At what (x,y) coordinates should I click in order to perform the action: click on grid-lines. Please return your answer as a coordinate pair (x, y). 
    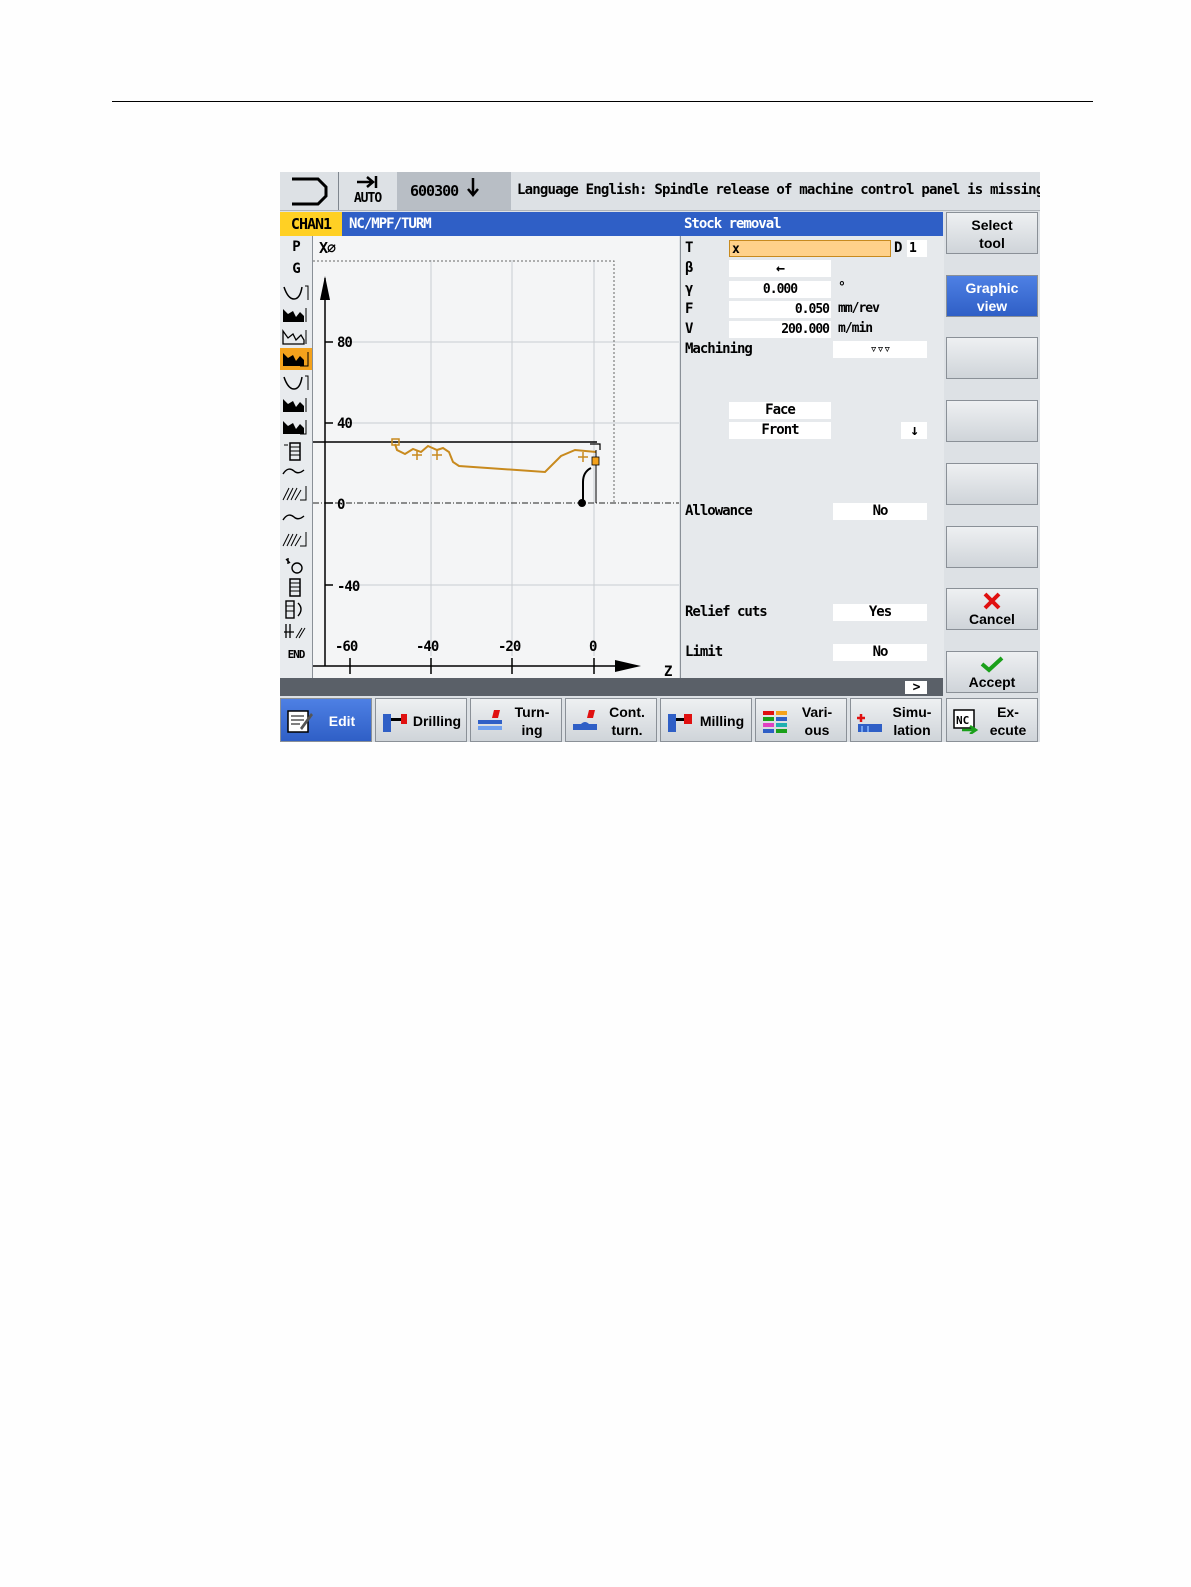
    Looking at the image, I should click on (515, 458).